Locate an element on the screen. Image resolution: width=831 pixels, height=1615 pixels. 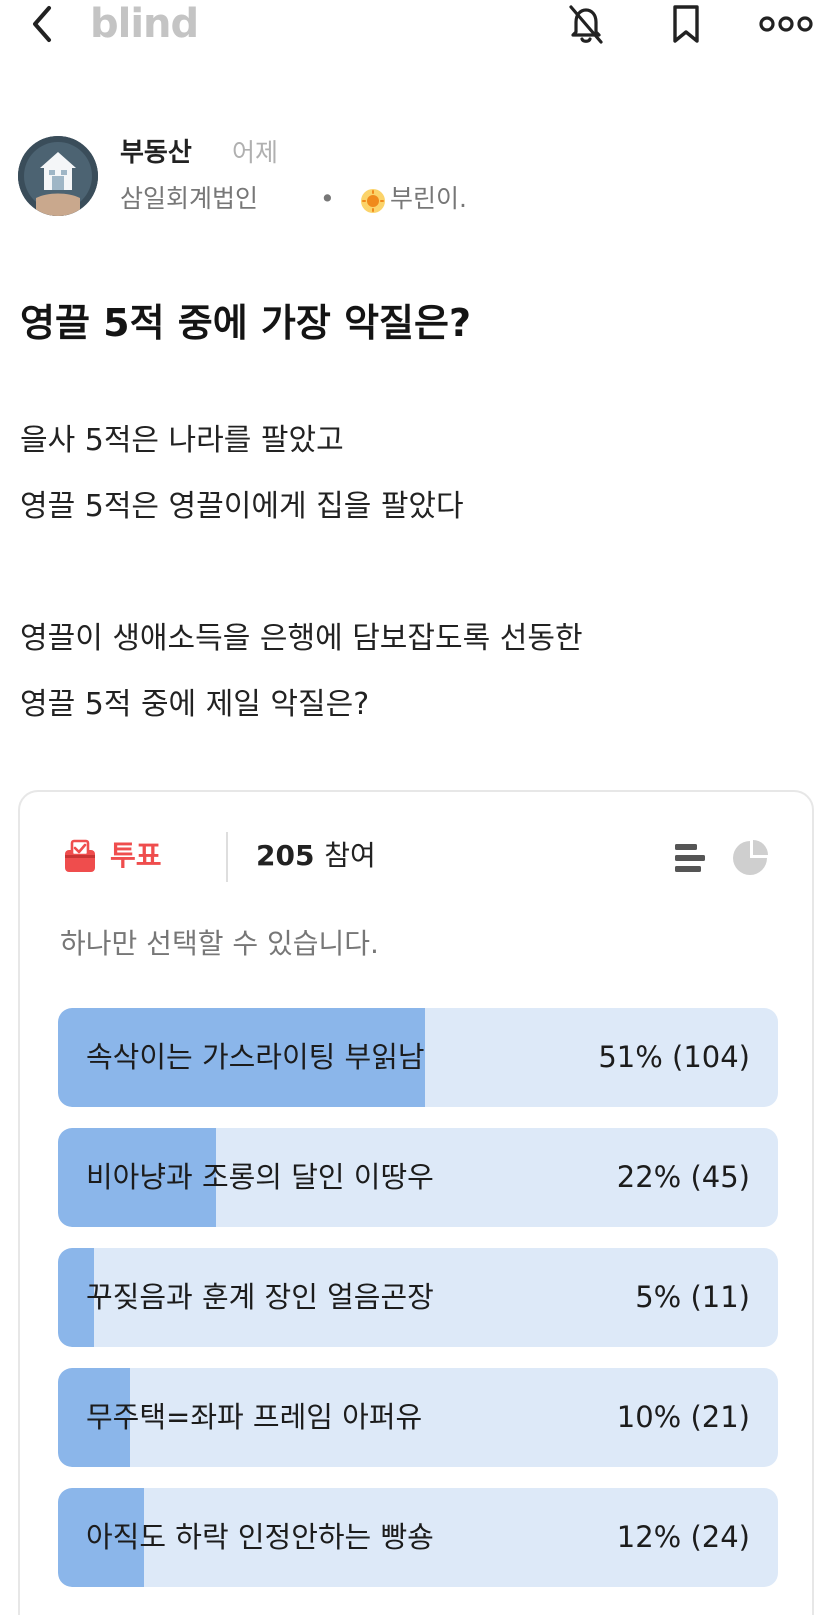
post-body-line: 영끌 5적은 영끌이에게 집을 팔았다 is located at coordinates (242, 506).